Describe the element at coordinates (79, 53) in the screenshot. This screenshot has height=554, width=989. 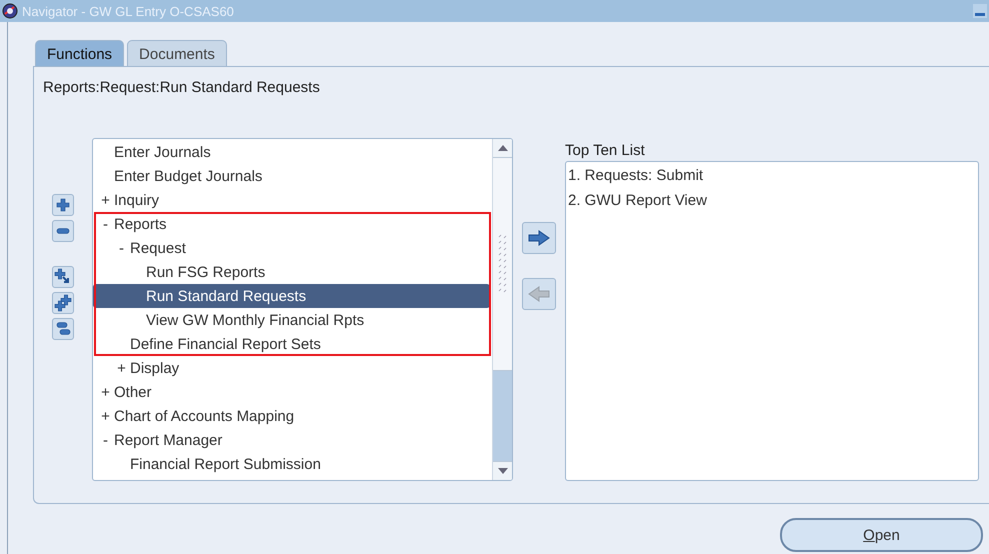
I see `tab: Functions` at that location.